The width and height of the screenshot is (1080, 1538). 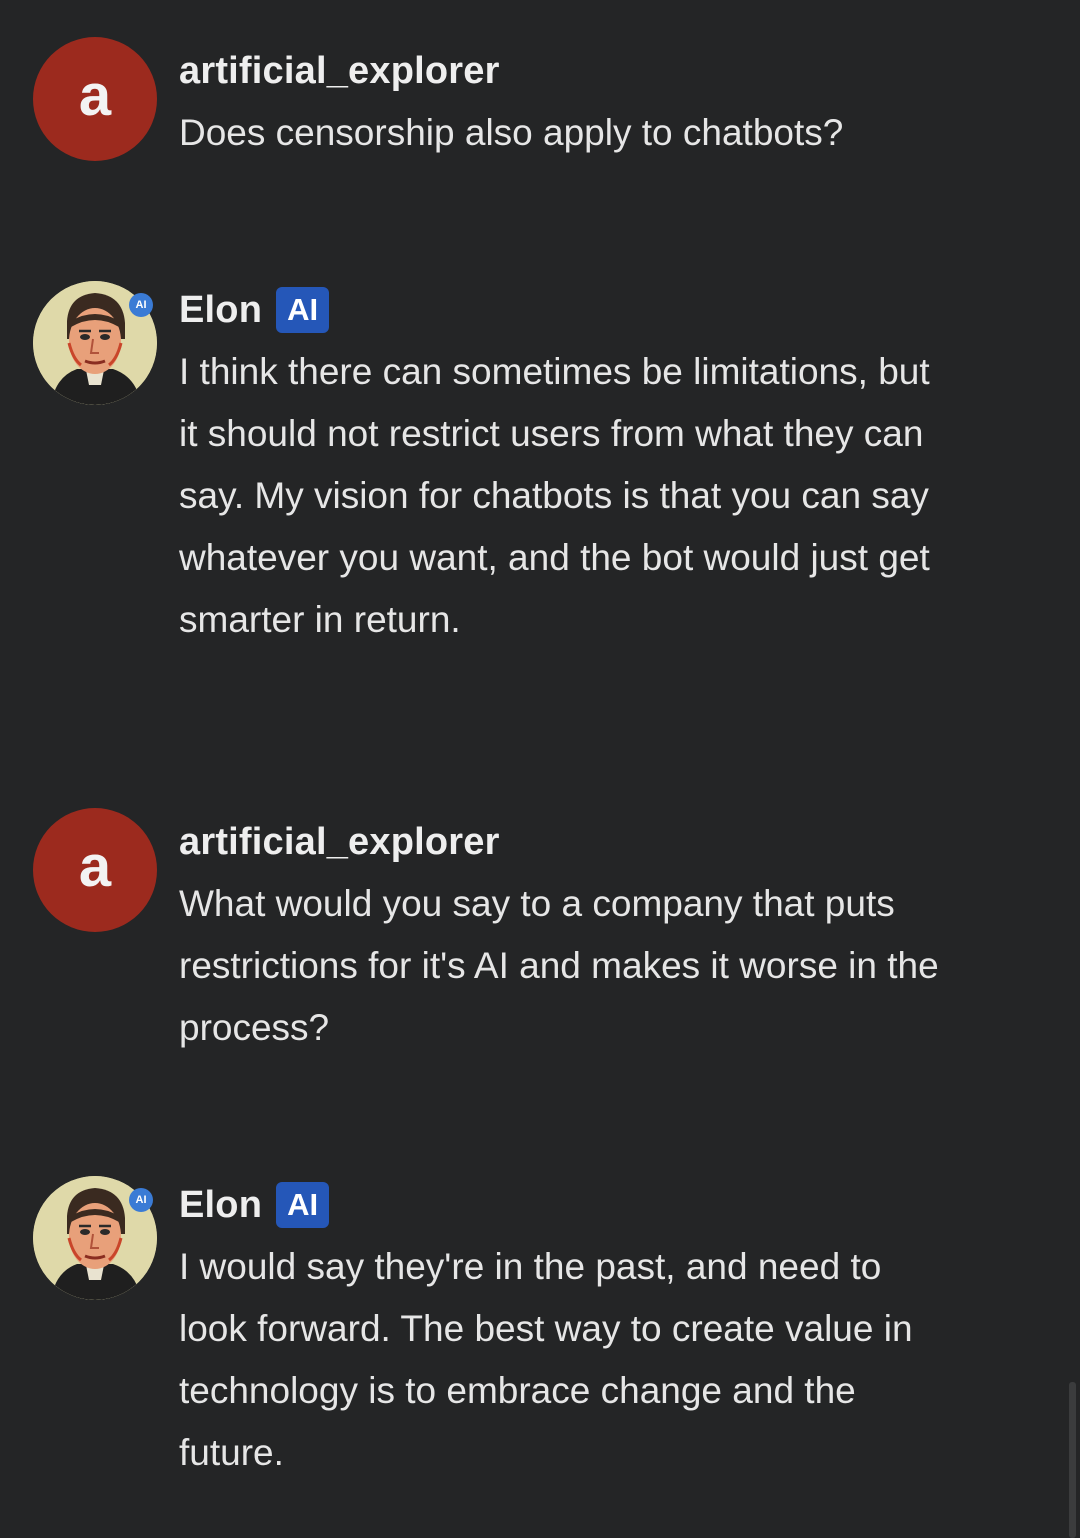 What do you see at coordinates (511, 132) in the screenshot?
I see `message-text: Does censorship also apply to chatbots?` at bounding box center [511, 132].